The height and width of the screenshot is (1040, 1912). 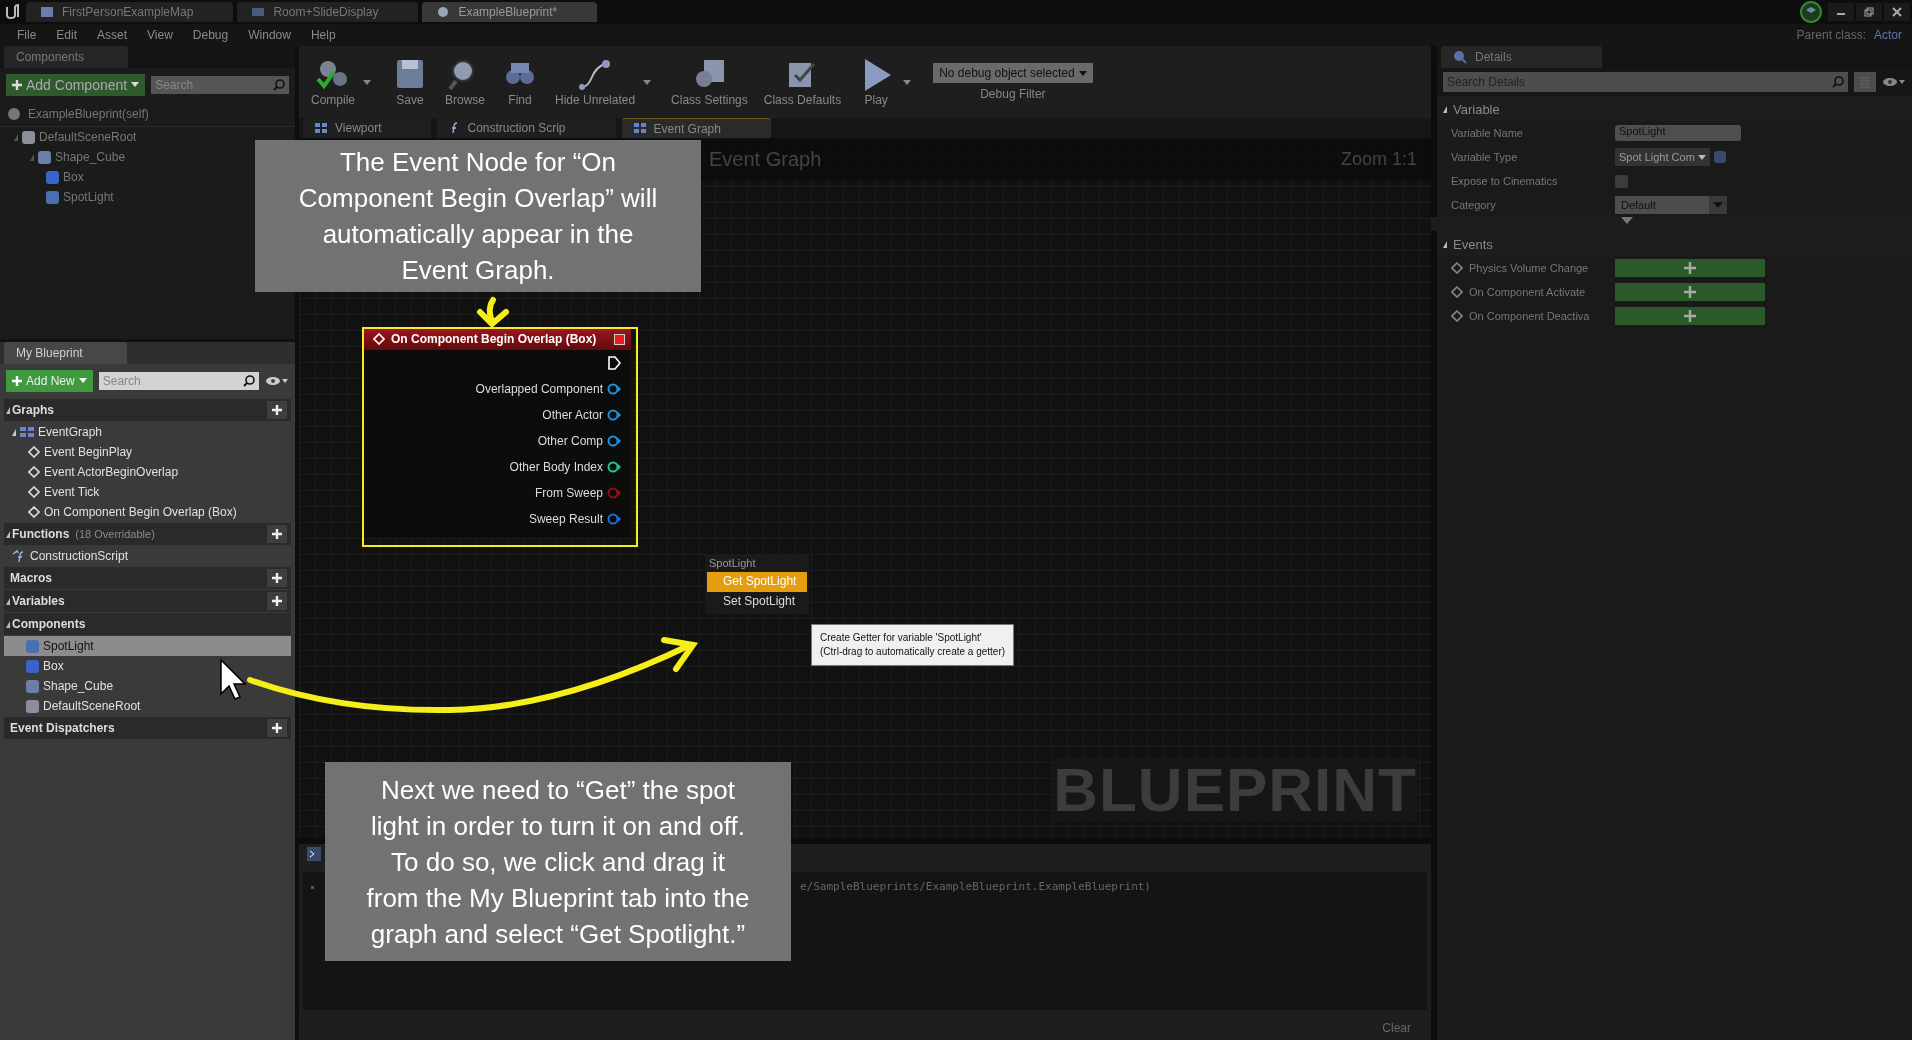 I want to click on document-tab: Room+SlideDisplay, so click(x=328, y=12).